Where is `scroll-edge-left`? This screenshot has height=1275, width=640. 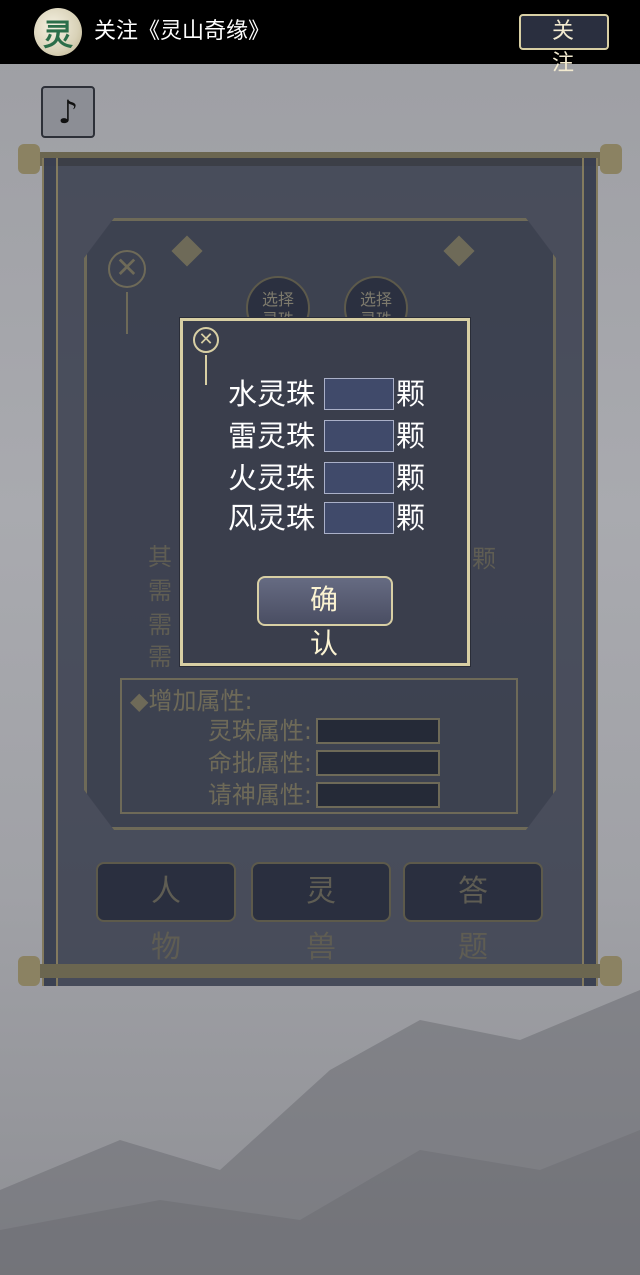 scroll-edge-left is located at coordinates (50, 572).